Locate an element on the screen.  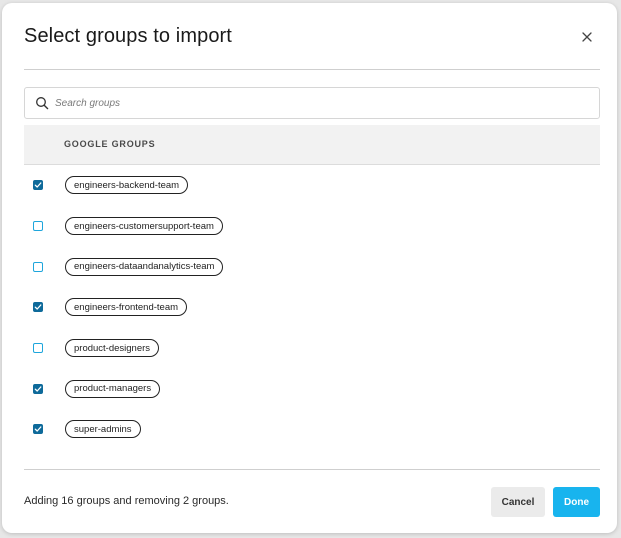
search-input is located at coordinates (327, 103).